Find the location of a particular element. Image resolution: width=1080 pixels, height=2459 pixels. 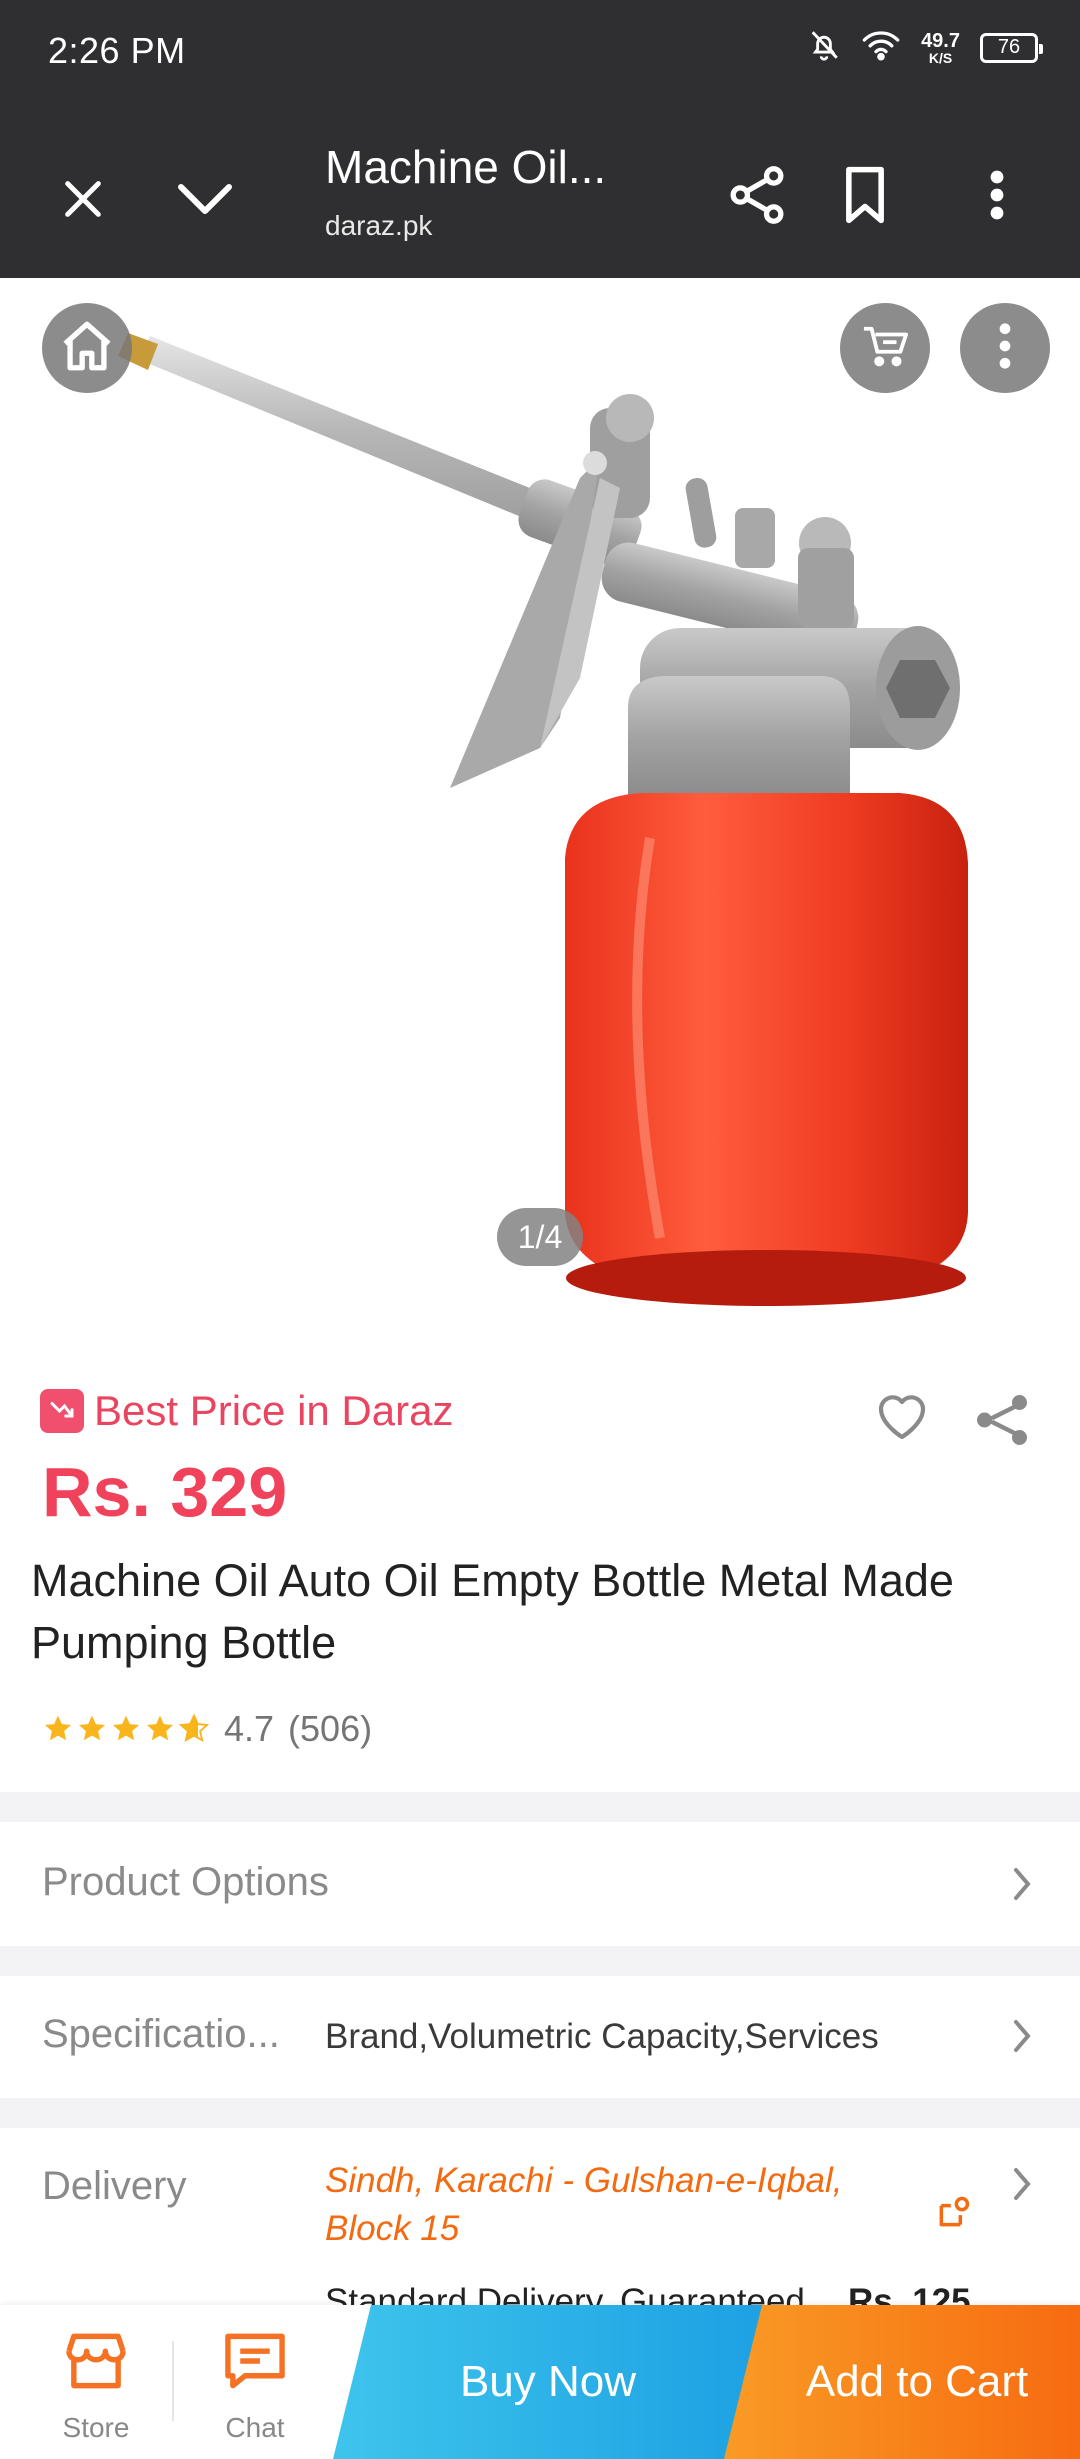

product-options-row: Product Options is located at coordinates (540, 1884).